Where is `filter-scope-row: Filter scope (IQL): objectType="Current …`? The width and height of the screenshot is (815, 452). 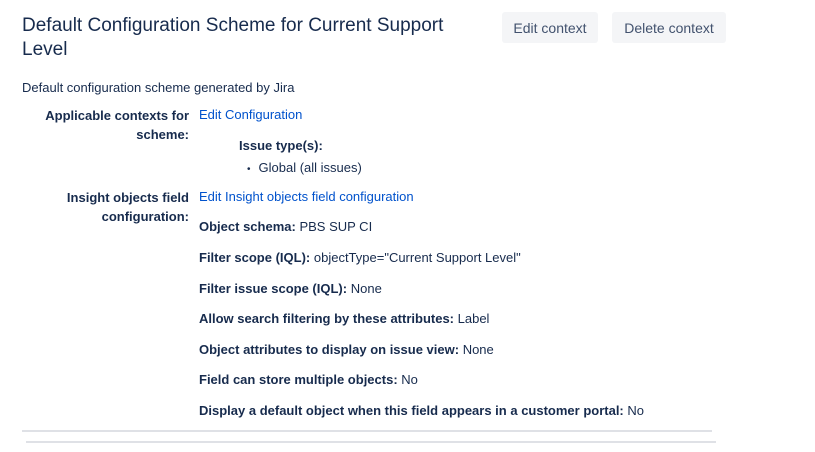
filter-scope-row: Filter scope (IQL): objectType="Current … is located at coordinates (360, 257).